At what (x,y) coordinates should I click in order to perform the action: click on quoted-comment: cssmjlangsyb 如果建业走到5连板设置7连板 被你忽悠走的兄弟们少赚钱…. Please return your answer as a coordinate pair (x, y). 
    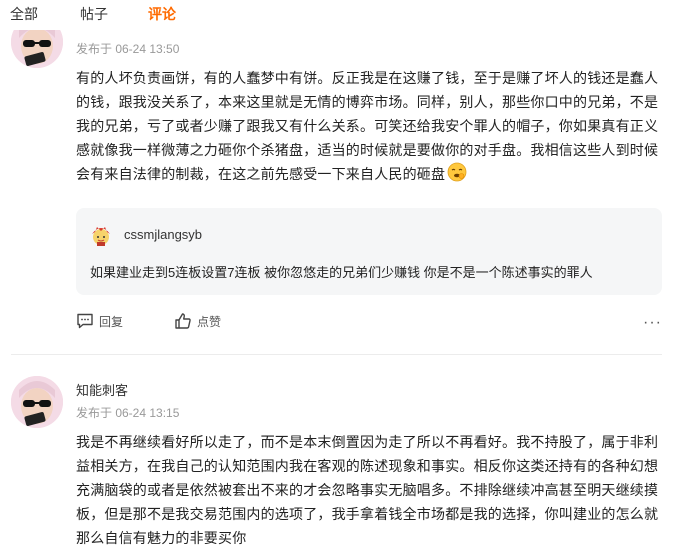
    Looking at the image, I should click on (369, 251).